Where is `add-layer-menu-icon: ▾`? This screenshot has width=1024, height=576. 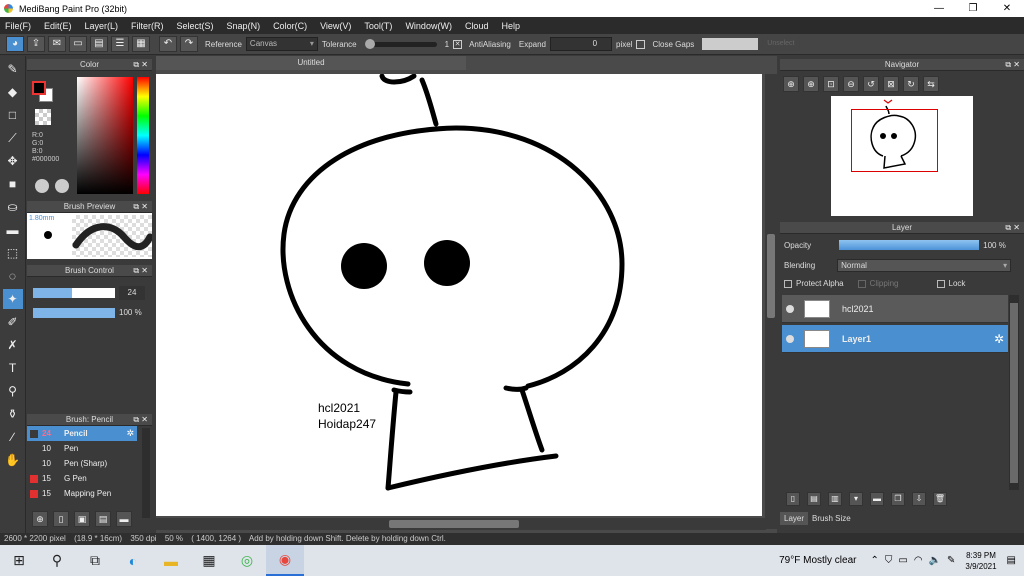 add-layer-menu-icon: ▾ is located at coordinates (856, 499).